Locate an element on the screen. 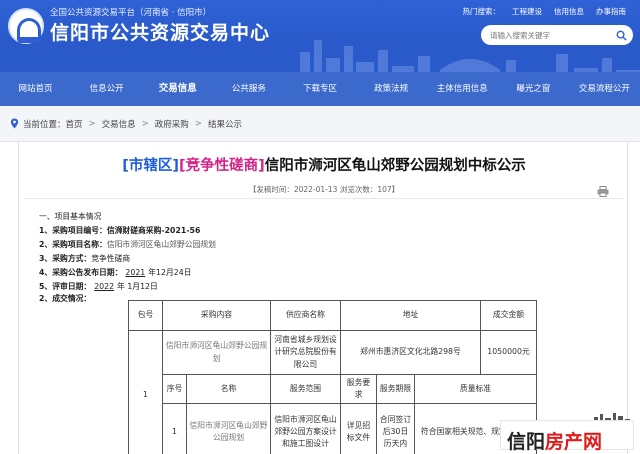  review-date-line: 5、评审日期： 2022 年 1月12日 is located at coordinates (98, 286).